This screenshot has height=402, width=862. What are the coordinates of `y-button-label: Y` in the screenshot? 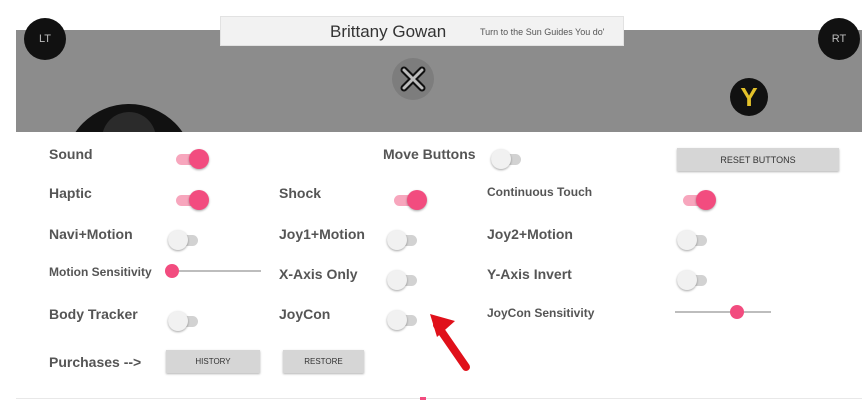 It's located at (749, 96).